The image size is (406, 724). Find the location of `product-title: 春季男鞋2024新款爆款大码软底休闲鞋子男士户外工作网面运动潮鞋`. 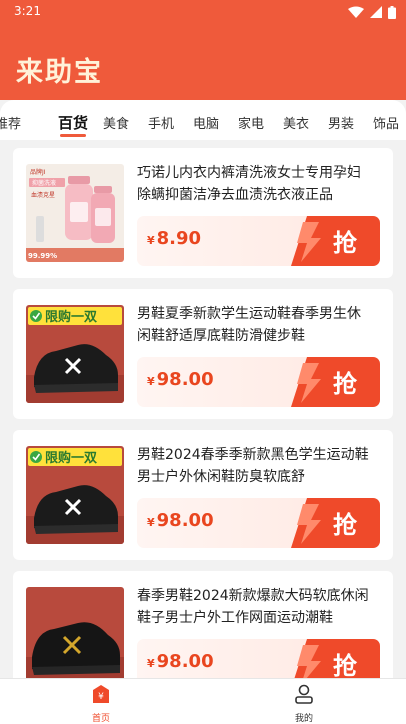

product-title: 春季男鞋2024新款爆款大码软底休闲鞋子男士户外工作网面运动潮鞋 is located at coordinates (253, 607).